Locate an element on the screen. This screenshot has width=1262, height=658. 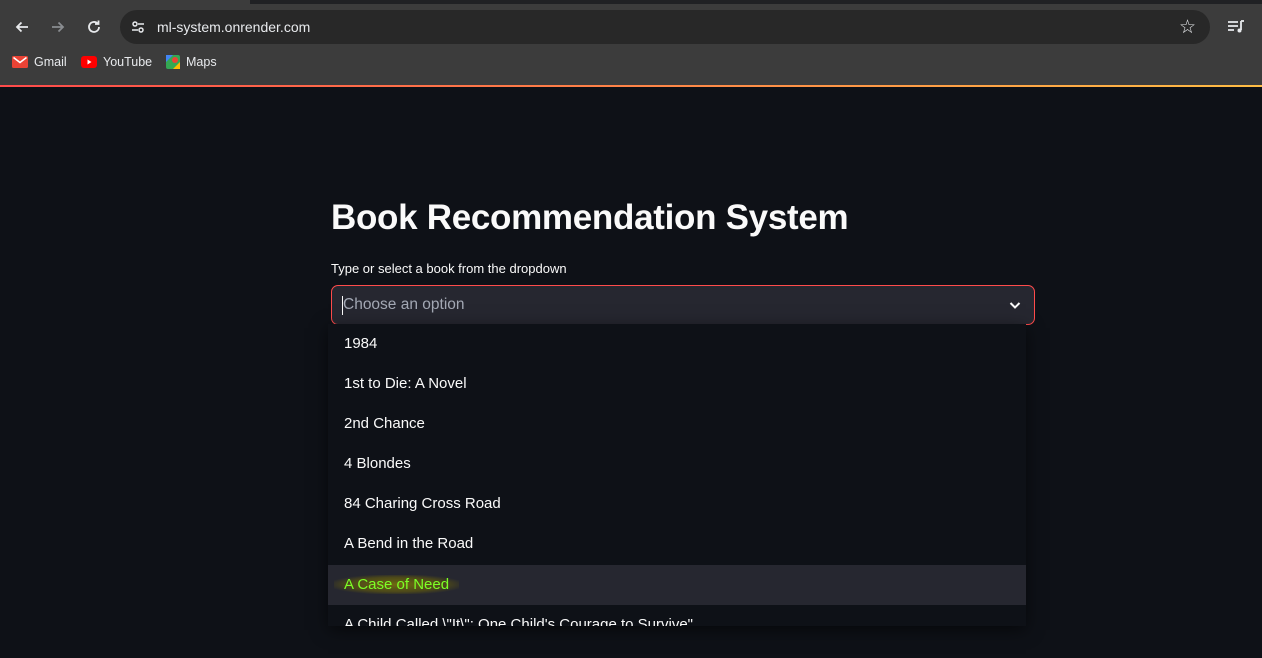
option-label: 84 Charing Cross Road is located at coordinates (422, 503).